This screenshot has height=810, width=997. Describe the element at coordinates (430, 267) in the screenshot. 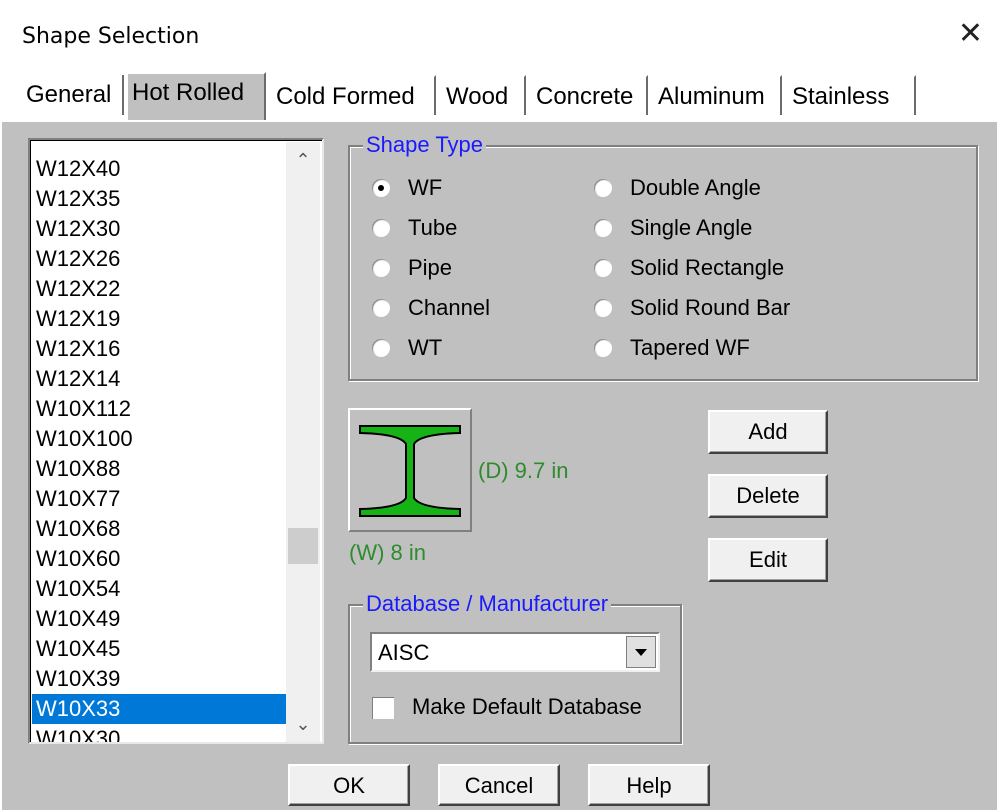

I see `radio-label: Pipe` at that location.